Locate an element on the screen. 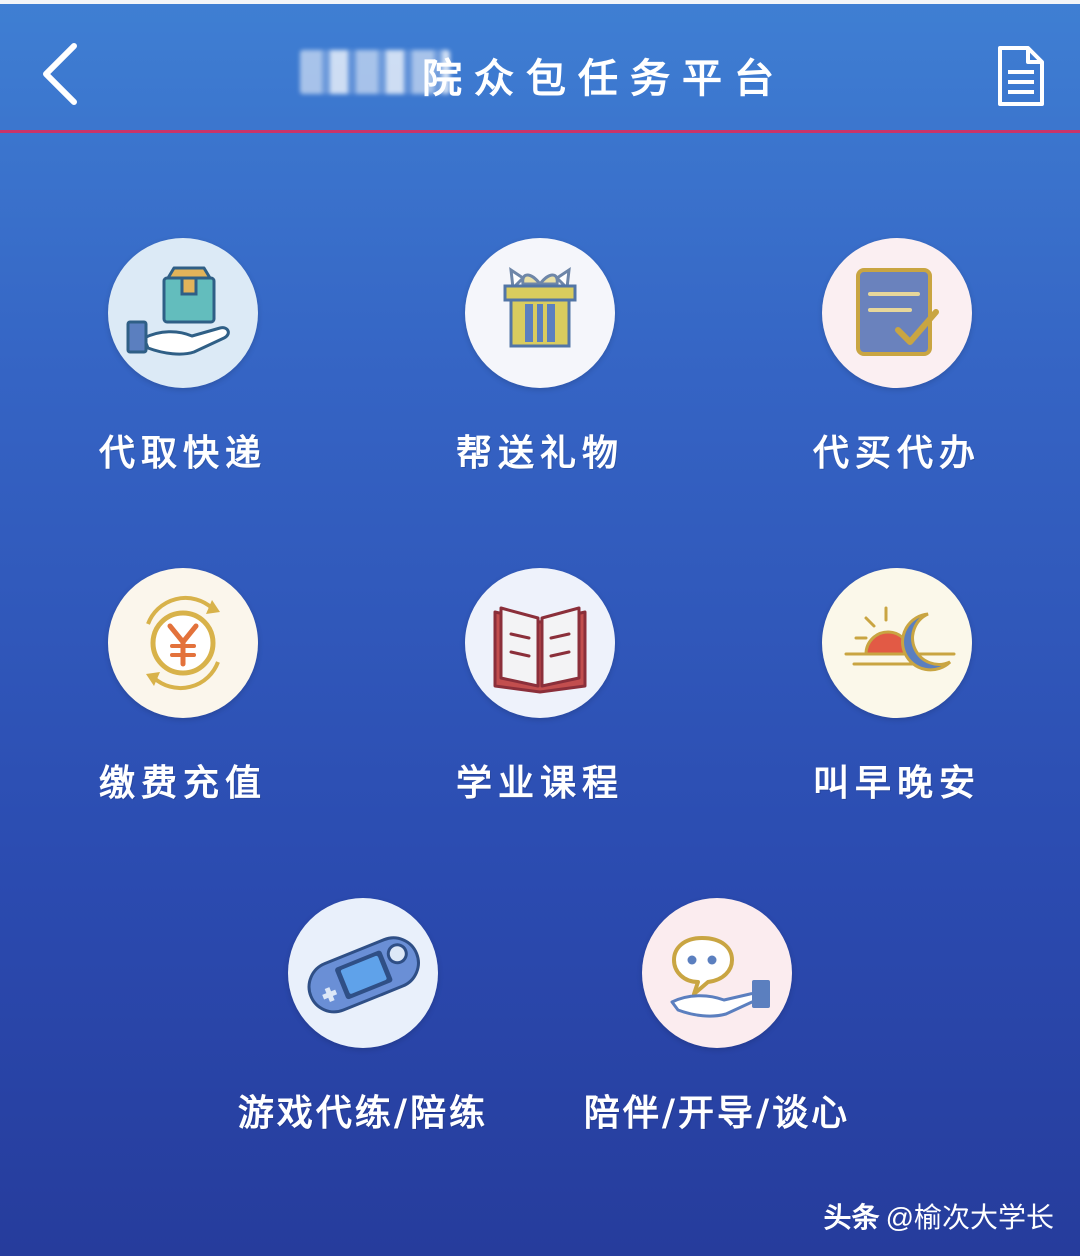 This screenshot has width=1080, height=1256. service-express-pickup: 代取快递 is located at coordinates (183, 363).